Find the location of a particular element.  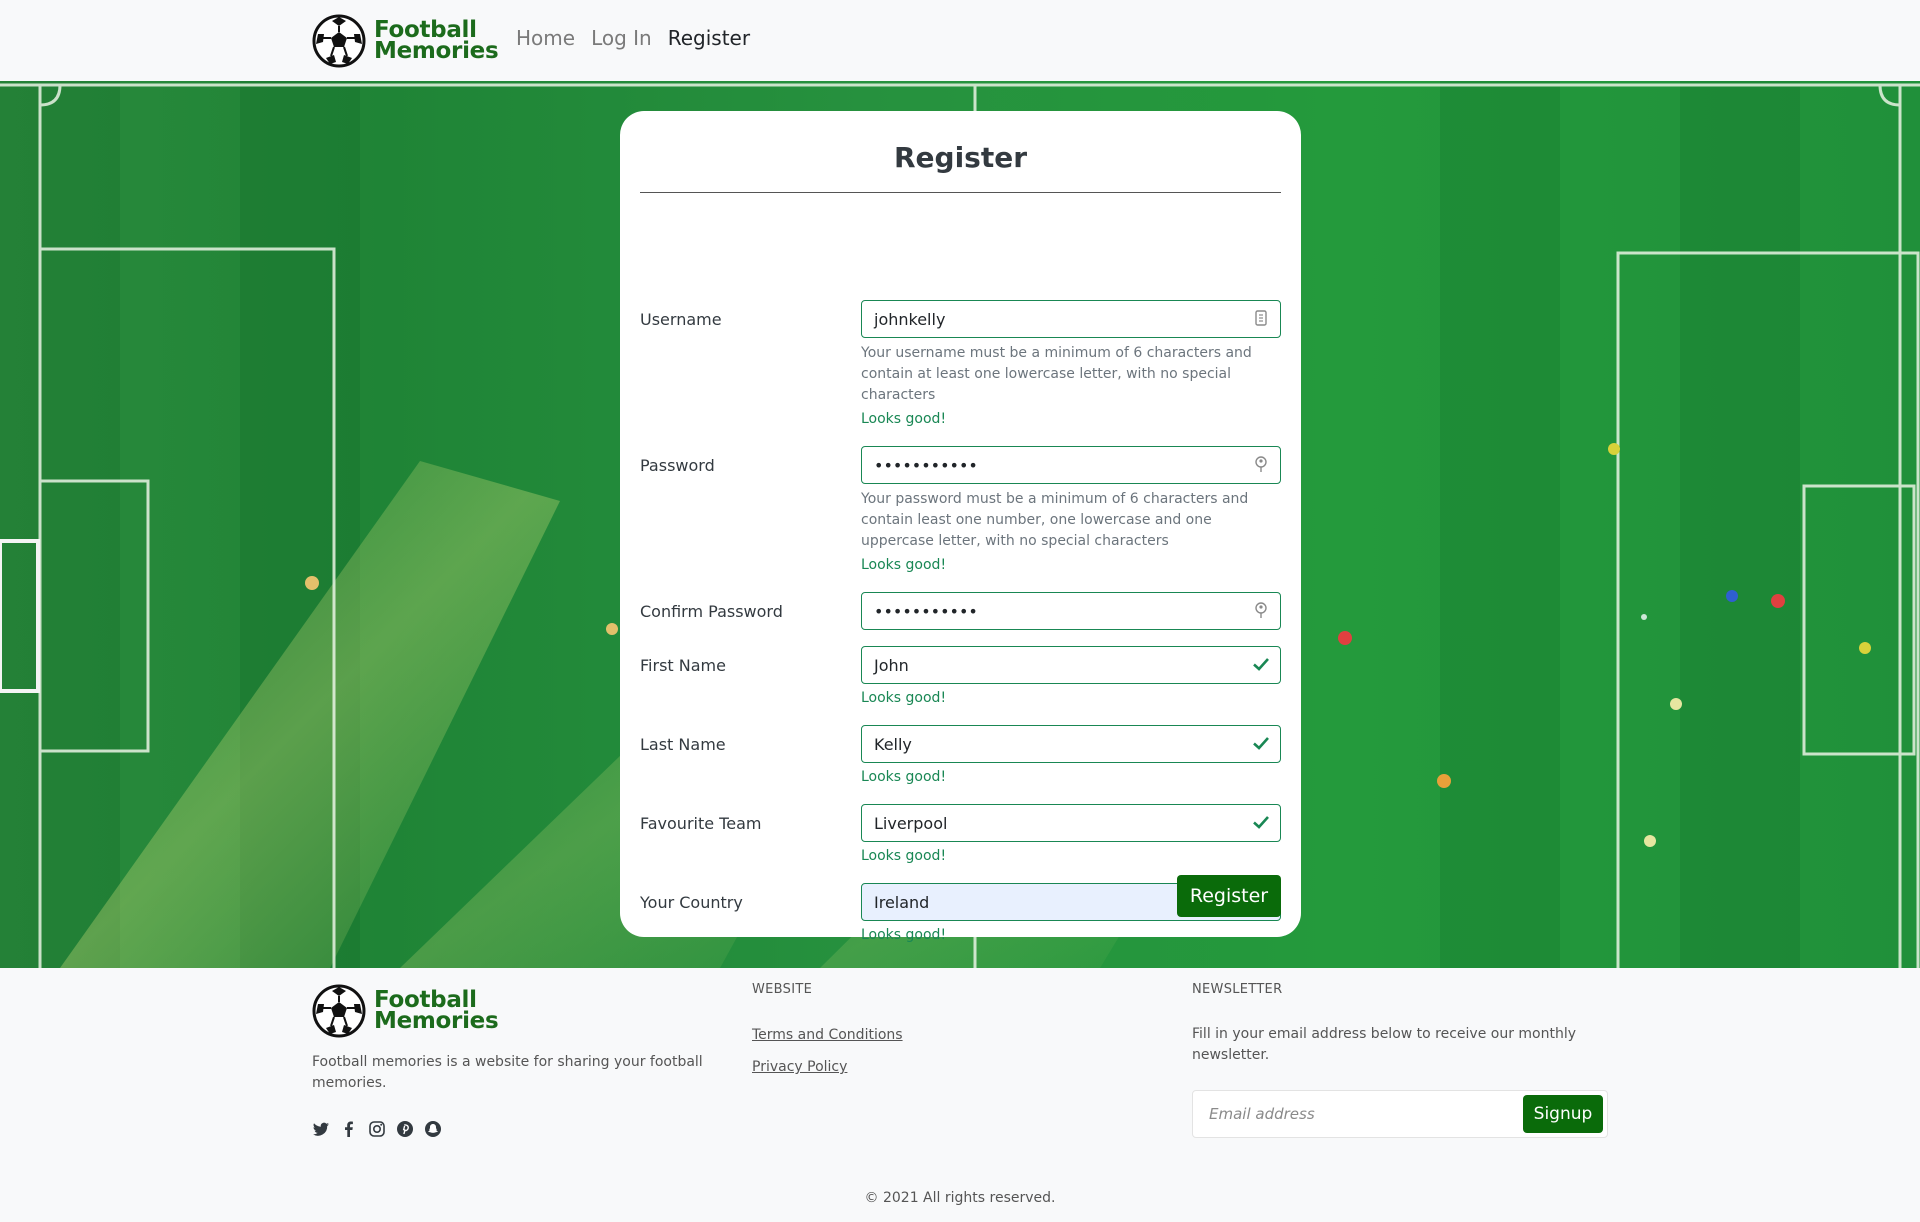

first-name-valid-feedback: Looks good! is located at coordinates (904, 698).